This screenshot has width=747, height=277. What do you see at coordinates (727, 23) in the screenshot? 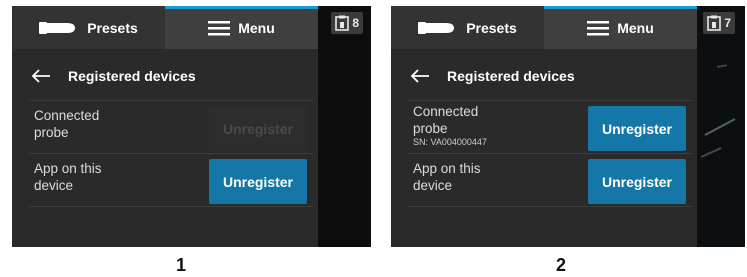
I see `clipboard-count: 7` at bounding box center [727, 23].